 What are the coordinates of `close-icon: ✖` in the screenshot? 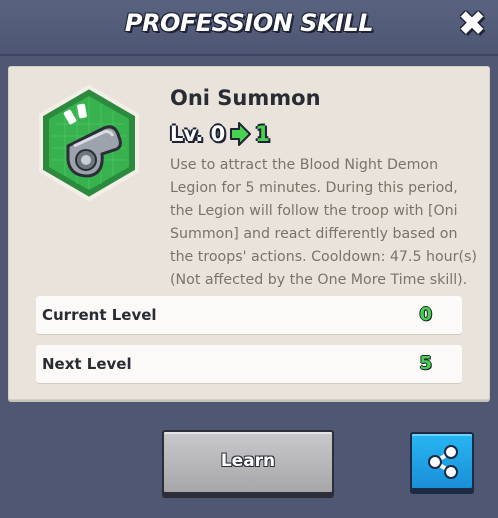 It's located at (472, 24).